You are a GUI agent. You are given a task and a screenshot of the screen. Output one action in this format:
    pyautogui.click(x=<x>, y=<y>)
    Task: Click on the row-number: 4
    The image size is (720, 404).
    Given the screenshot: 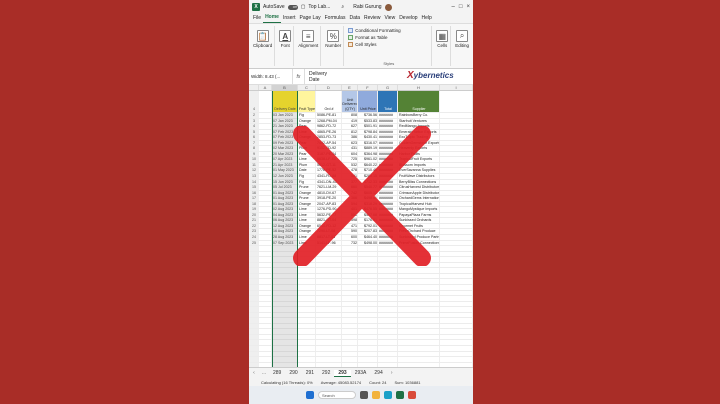 What is the action you would take?
    pyautogui.click(x=254, y=126)
    